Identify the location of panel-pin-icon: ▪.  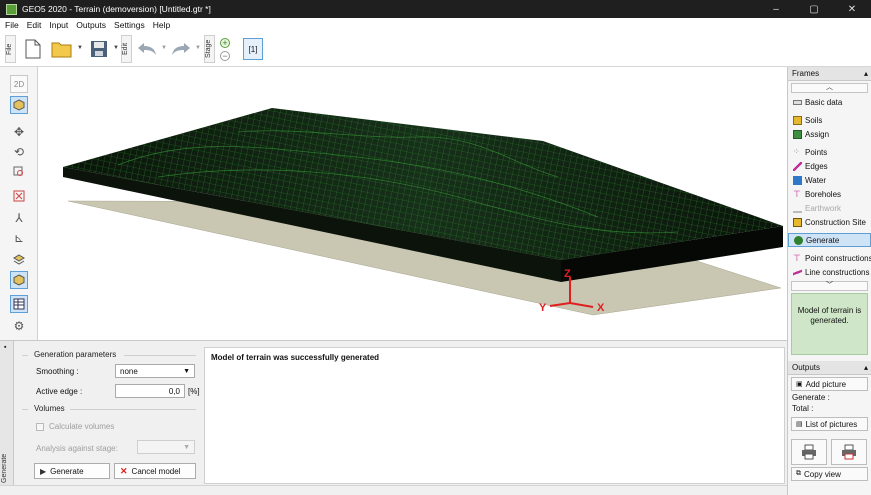
(5, 347).